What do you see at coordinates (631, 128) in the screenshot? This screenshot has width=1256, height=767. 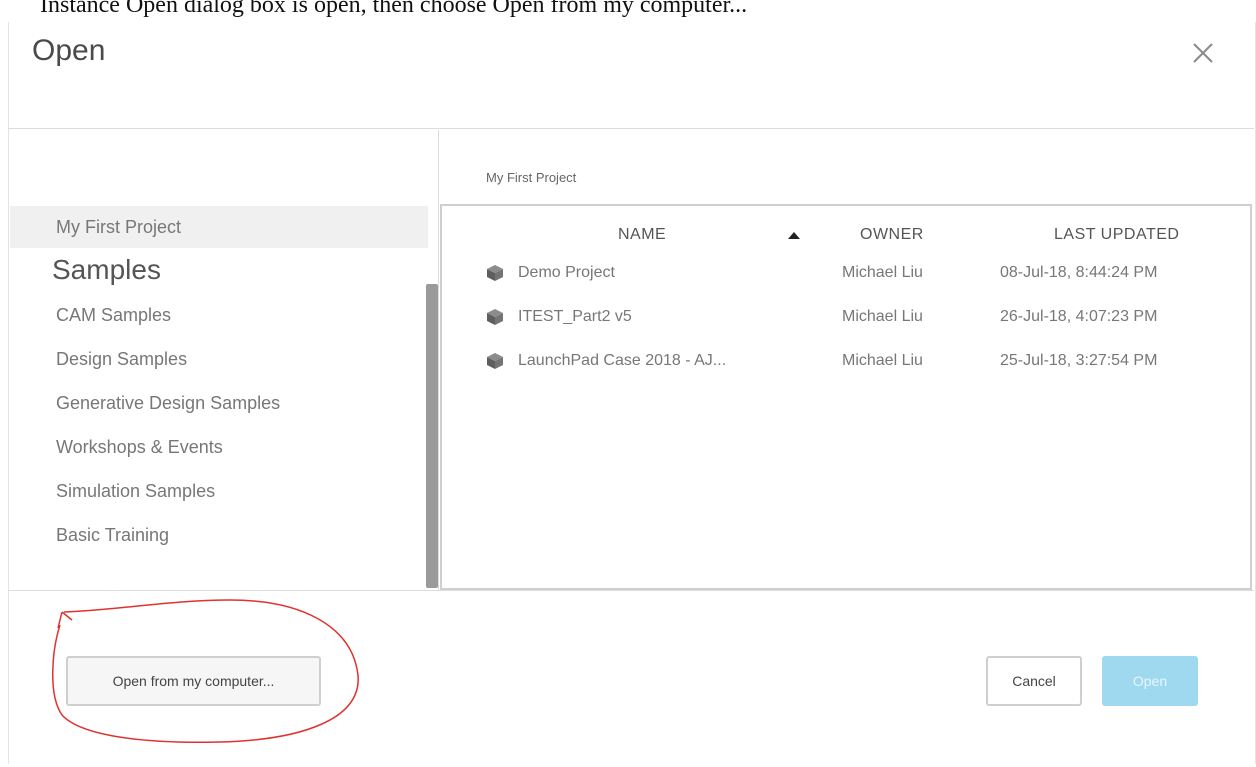 I see `header-divider` at bounding box center [631, 128].